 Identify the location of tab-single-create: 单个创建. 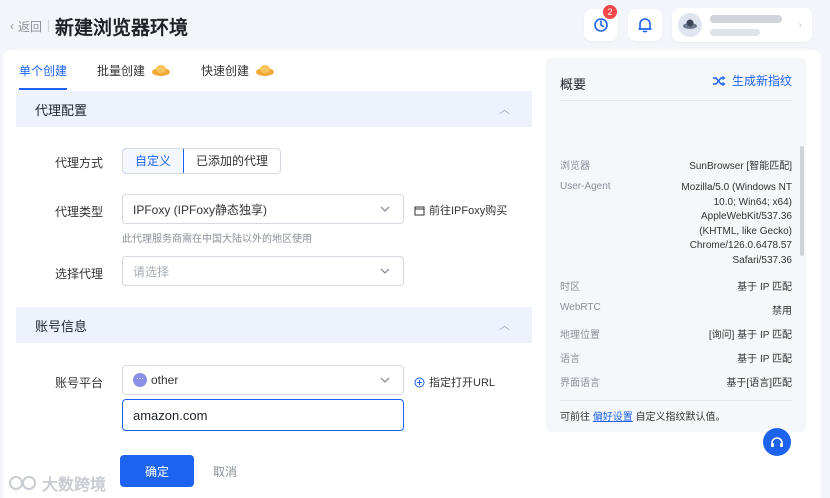
(43, 70).